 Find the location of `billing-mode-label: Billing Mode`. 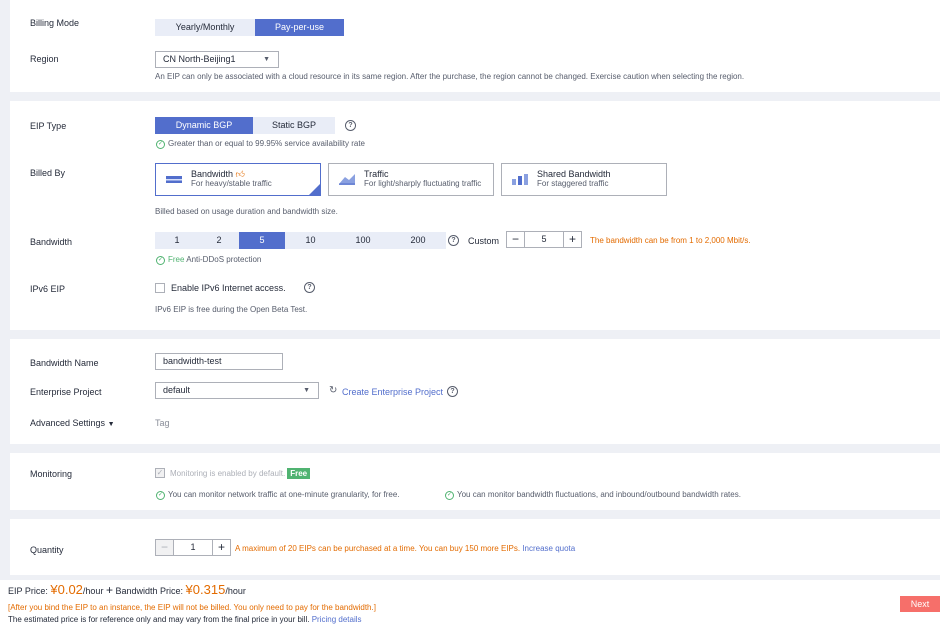

billing-mode-label: Billing Mode is located at coordinates (55, 23).